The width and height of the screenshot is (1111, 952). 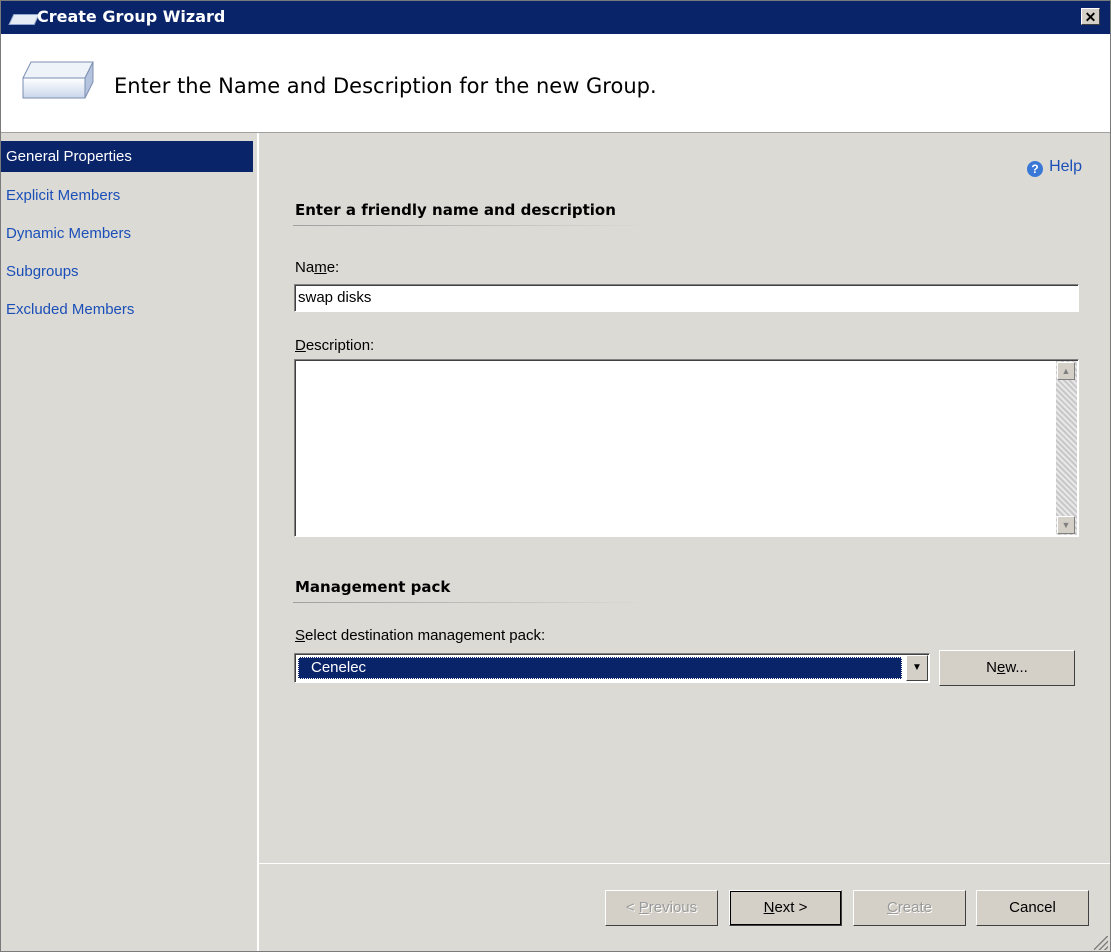 I want to click on help-link: ? Help, so click(x=1054, y=167).